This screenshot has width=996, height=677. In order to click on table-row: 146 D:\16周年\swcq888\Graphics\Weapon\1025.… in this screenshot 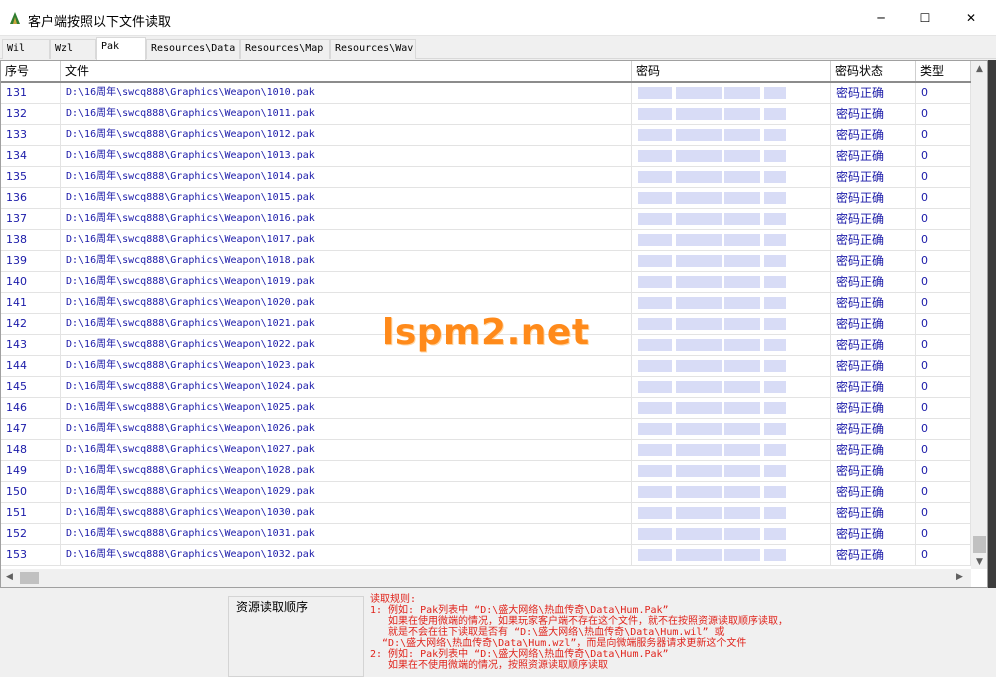, I will do `click(486, 408)`.